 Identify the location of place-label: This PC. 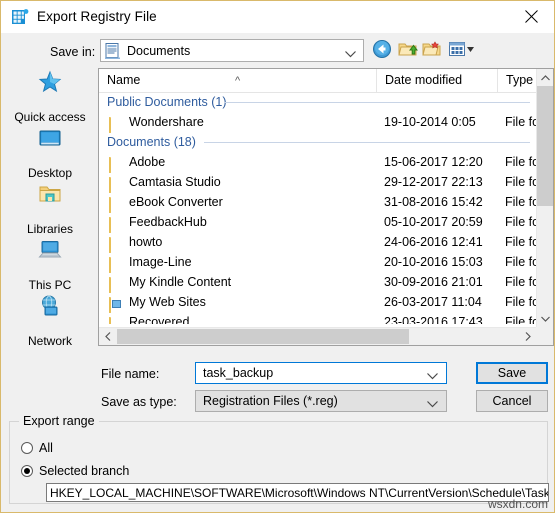
(50, 285).